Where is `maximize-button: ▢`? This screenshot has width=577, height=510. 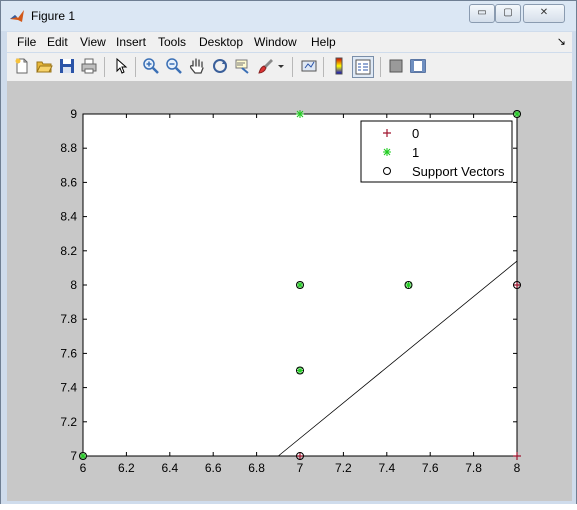
maximize-button: ▢ is located at coordinates (508, 13).